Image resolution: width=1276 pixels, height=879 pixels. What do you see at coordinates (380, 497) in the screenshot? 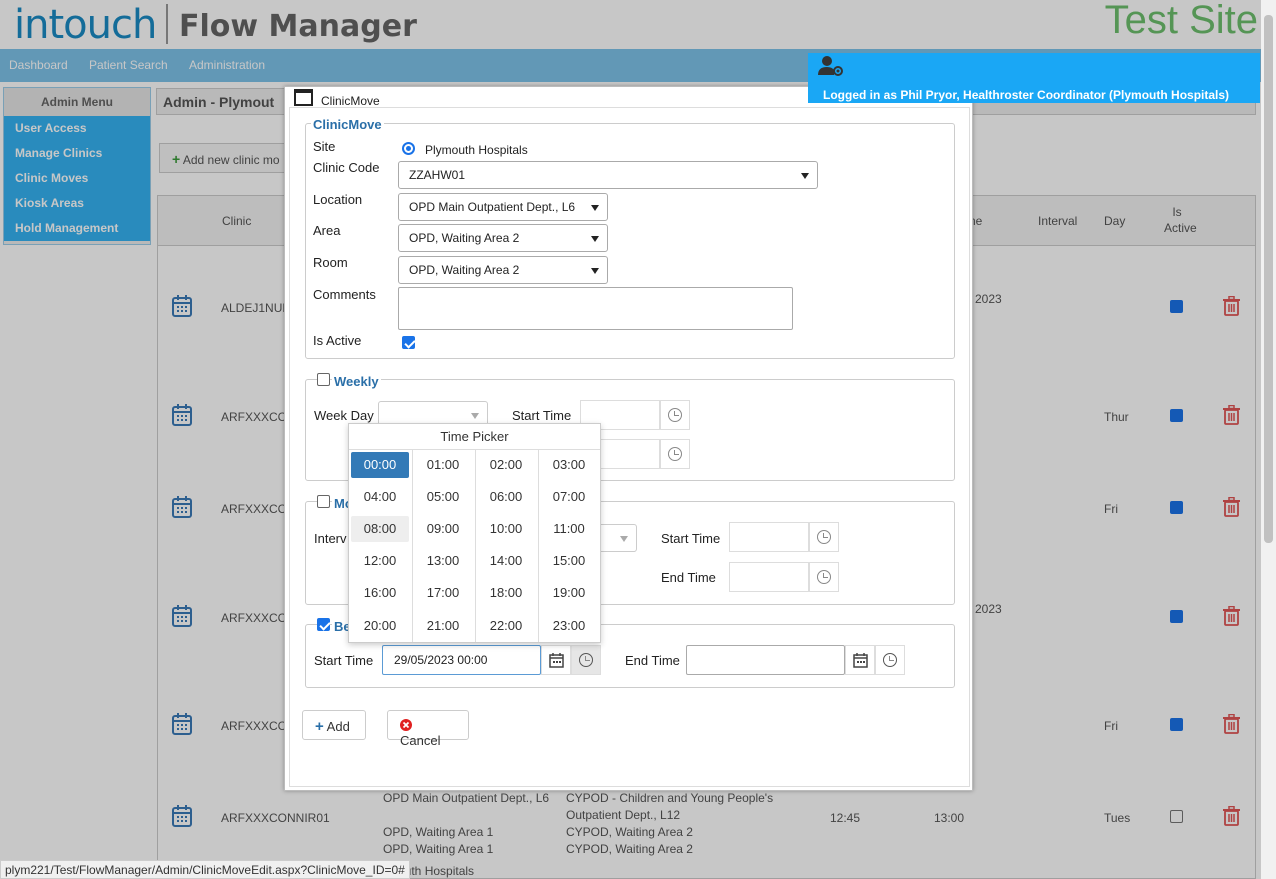
I see `time-option-04: 04:00` at bounding box center [380, 497].